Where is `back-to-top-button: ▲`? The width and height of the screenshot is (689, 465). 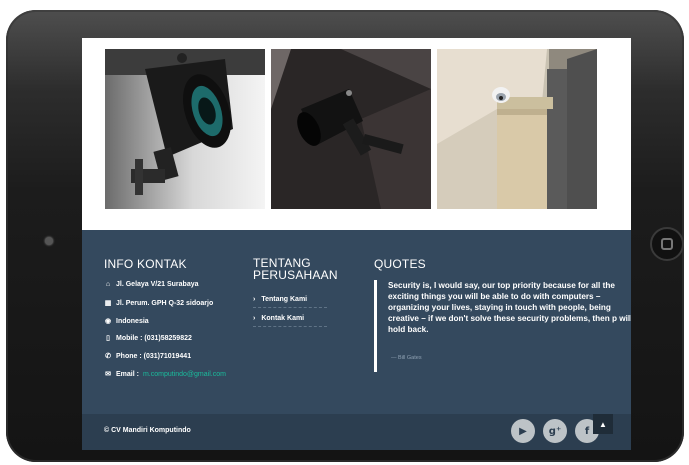 back-to-top-button: ▲ is located at coordinates (603, 424).